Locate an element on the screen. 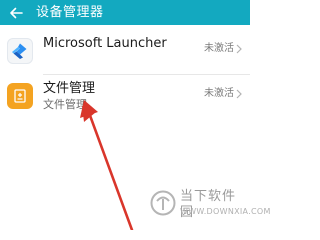  list-item-file-manager: 文件管理 文件管理 未激活 is located at coordinates (125, 97).